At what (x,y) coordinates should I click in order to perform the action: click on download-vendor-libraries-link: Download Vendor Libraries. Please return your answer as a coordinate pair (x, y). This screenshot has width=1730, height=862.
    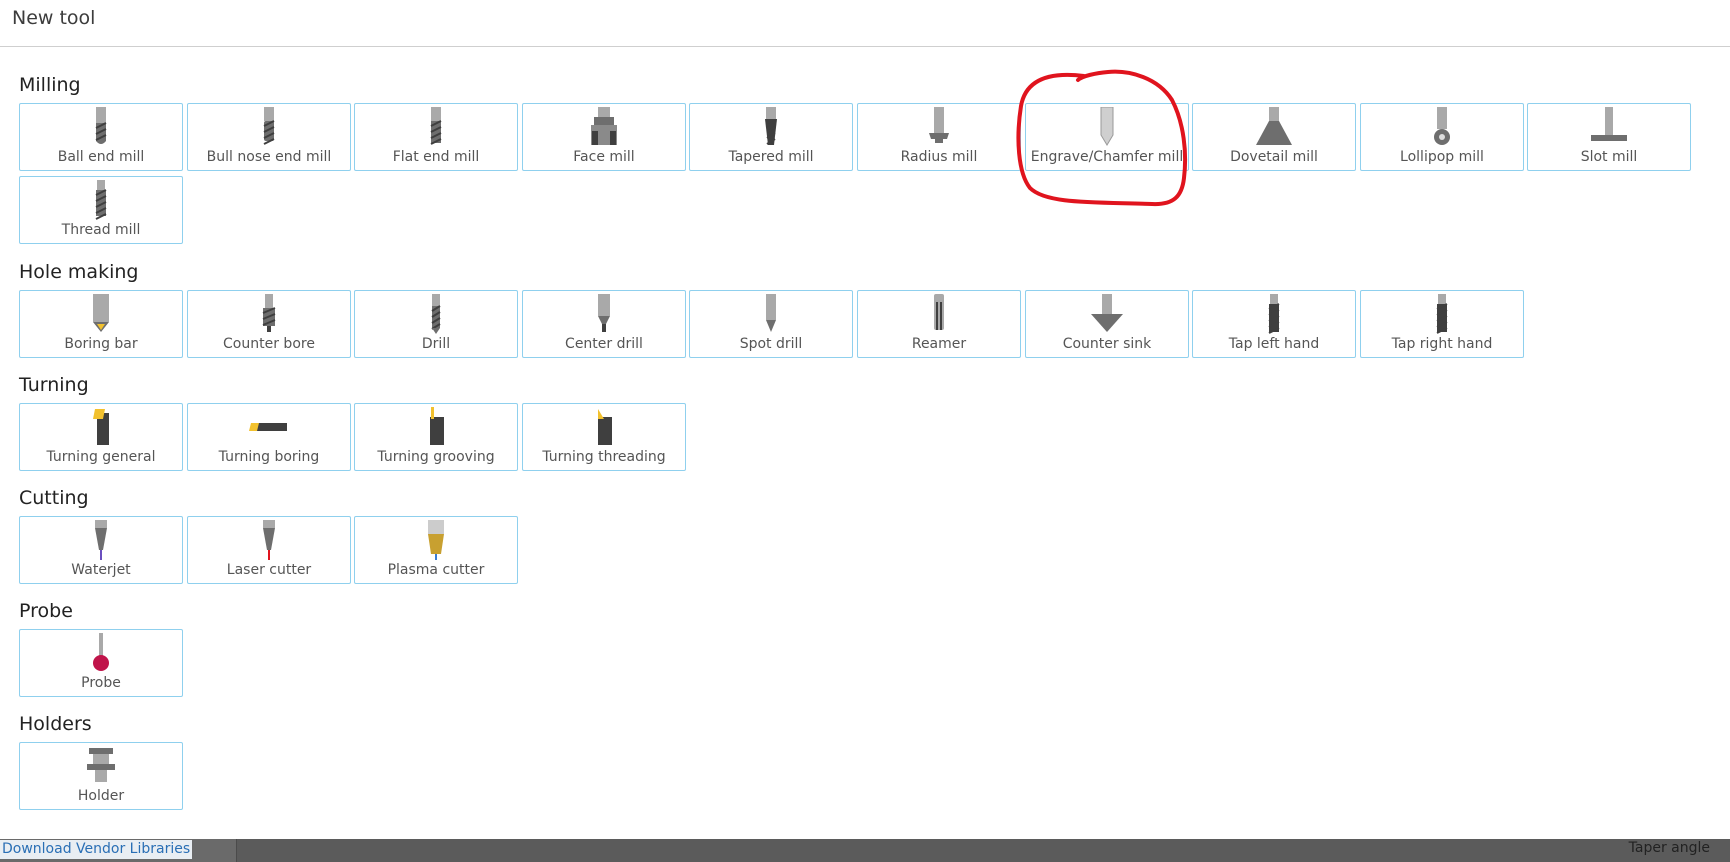
    Looking at the image, I should click on (96, 849).